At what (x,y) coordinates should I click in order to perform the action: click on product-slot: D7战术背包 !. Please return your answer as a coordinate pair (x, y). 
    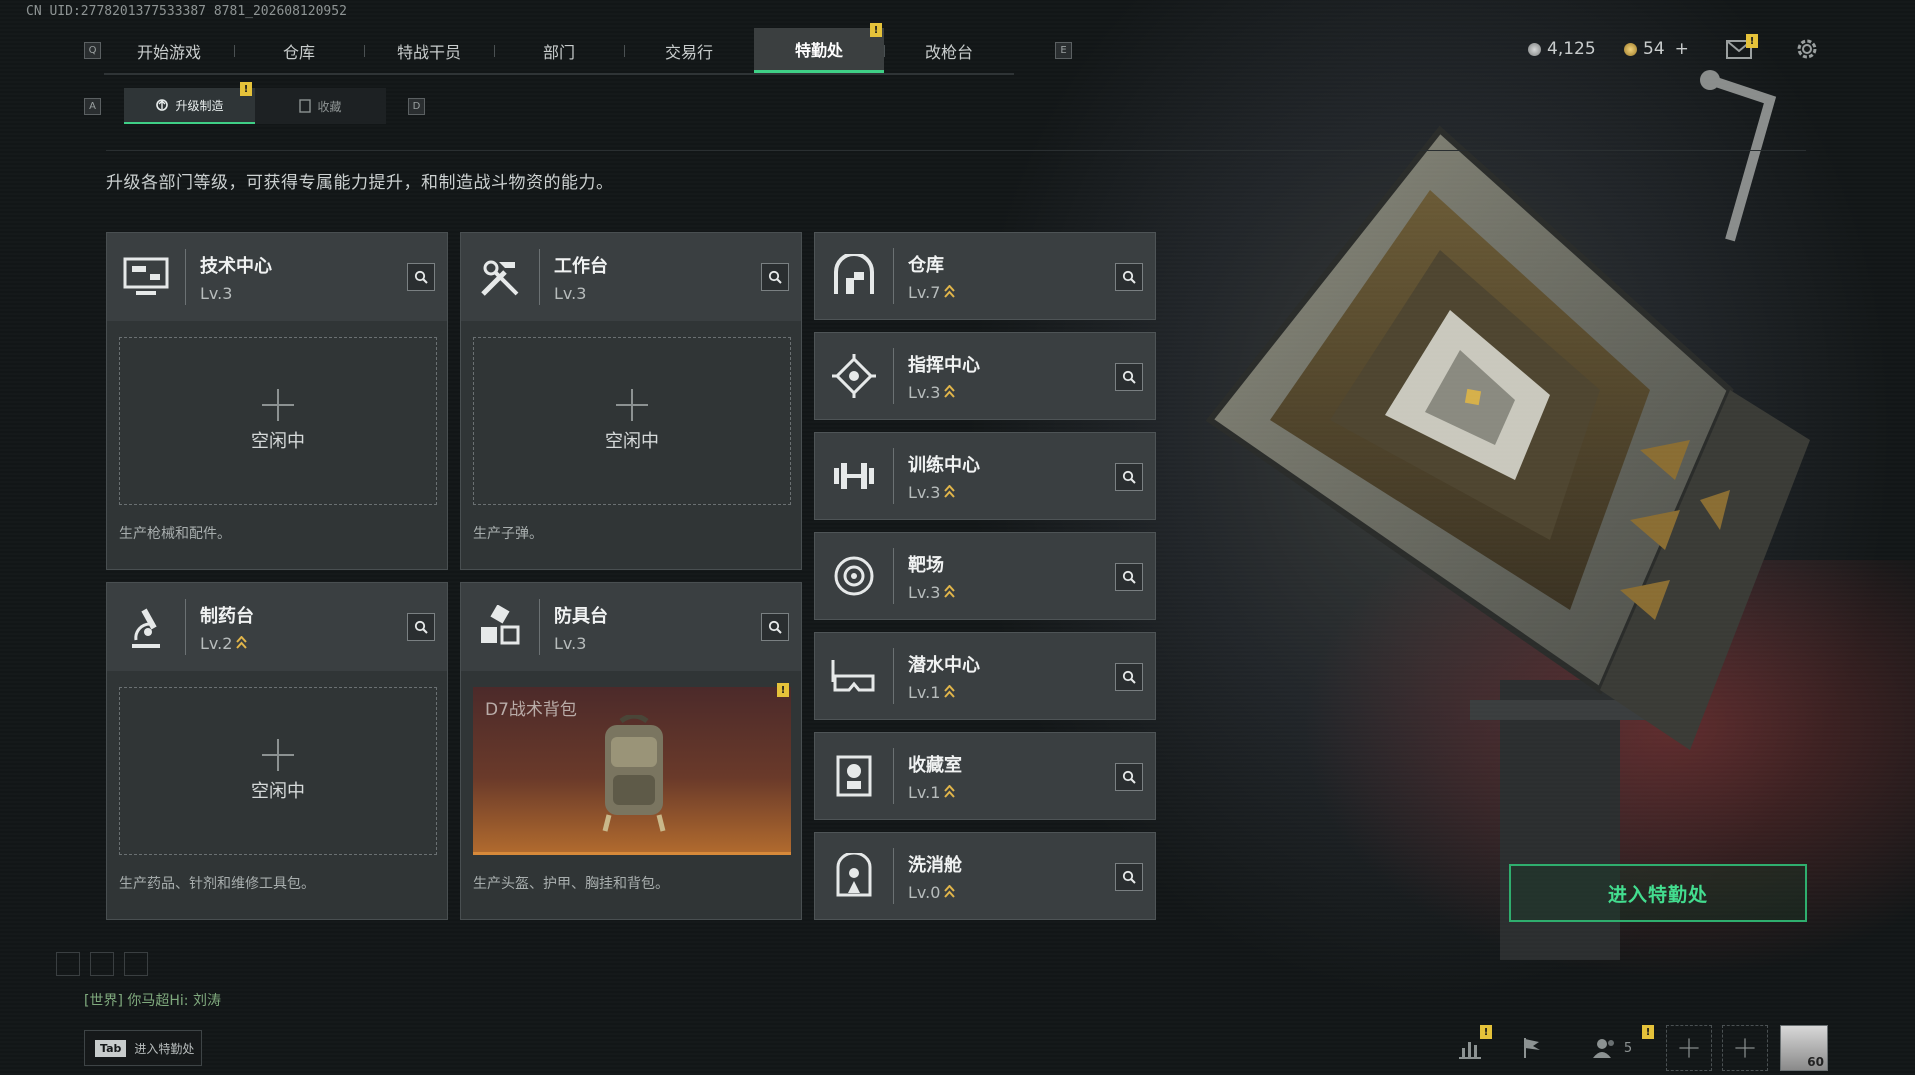
    Looking at the image, I should click on (632, 769).